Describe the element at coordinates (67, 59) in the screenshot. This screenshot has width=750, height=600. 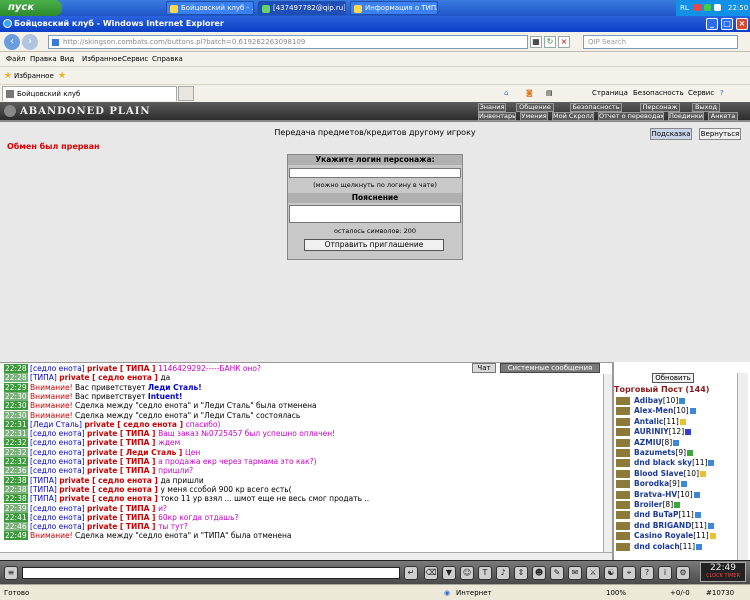
I see `menu-view: Вид` at that location.